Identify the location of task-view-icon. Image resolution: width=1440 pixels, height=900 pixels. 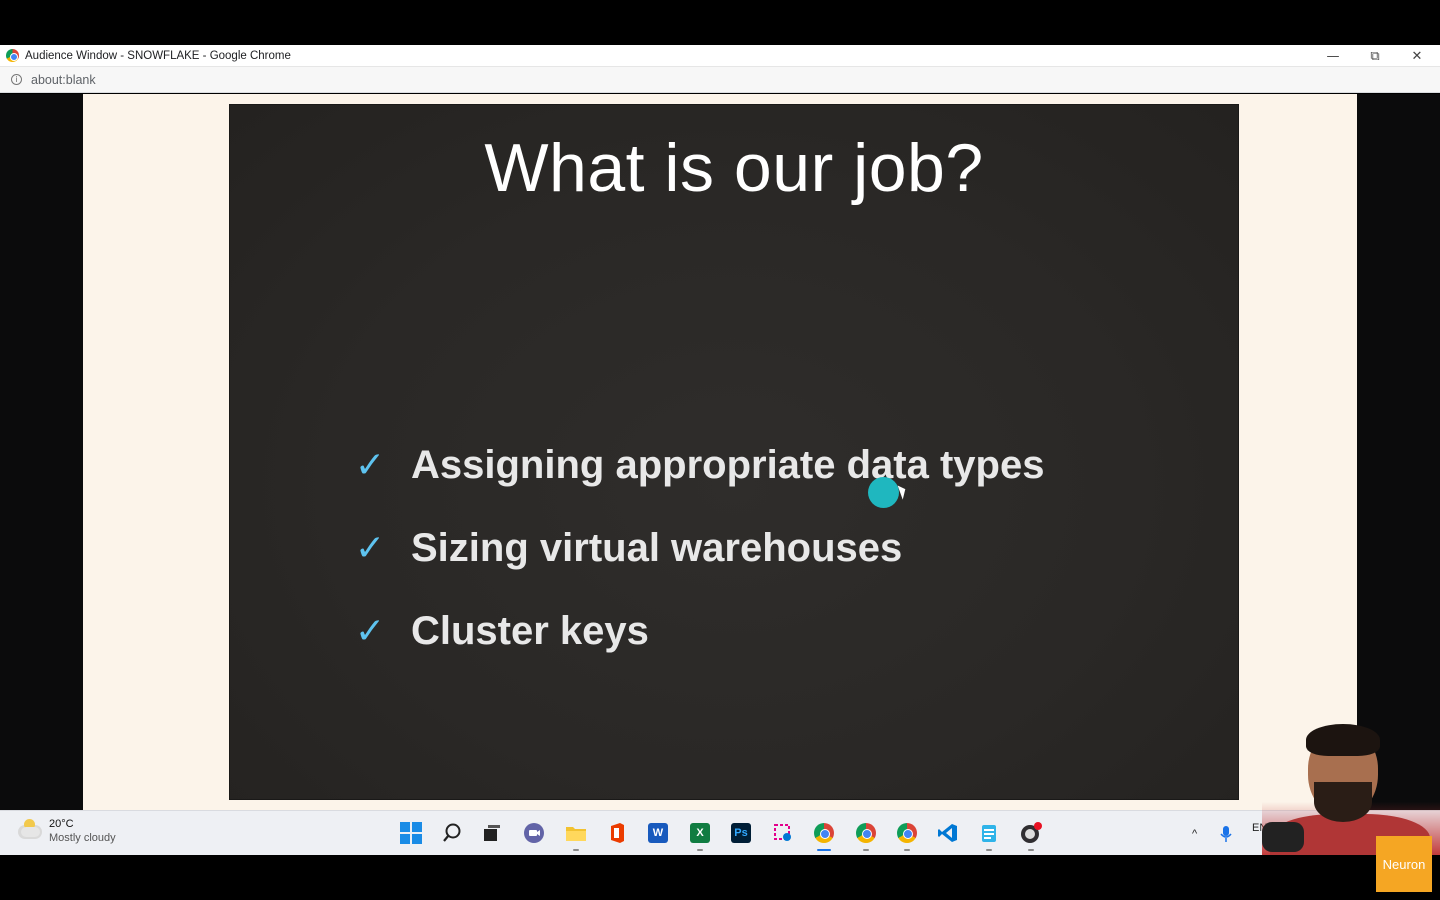
(492, 833).